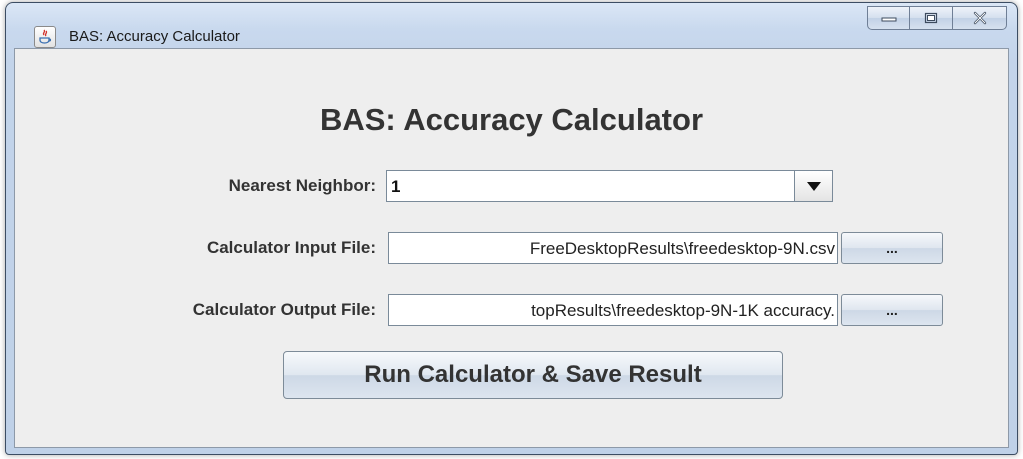  Describe the element at coordinates (302, 185) in the screenshot. I see `nearest-neighbor-label: Nearest Neighbor:` at that location.